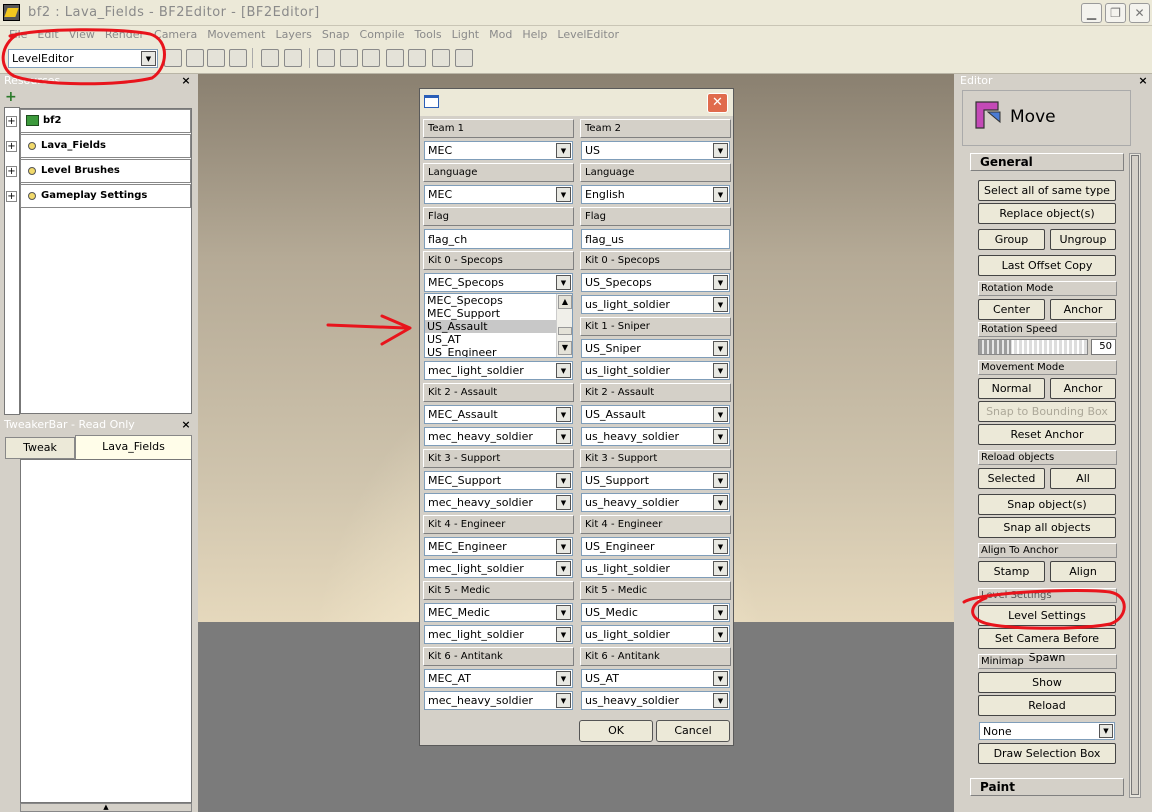  I want to click on team2-select: US ▼, so click(655, 150).